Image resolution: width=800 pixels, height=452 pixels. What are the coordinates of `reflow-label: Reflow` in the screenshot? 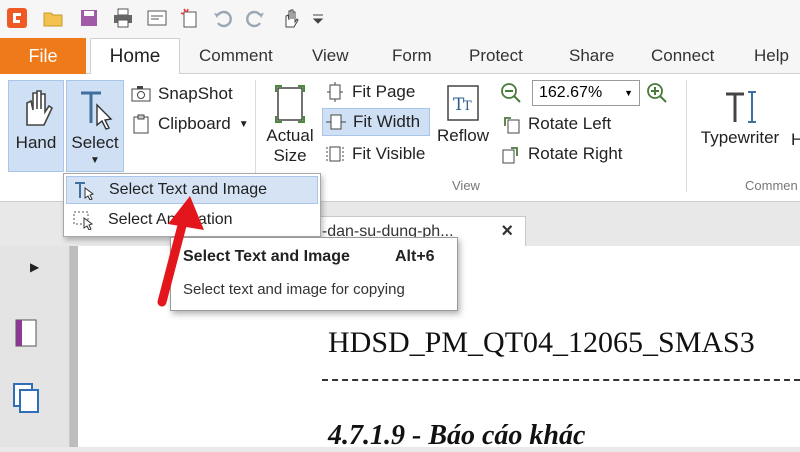 It's located at (463, 135).